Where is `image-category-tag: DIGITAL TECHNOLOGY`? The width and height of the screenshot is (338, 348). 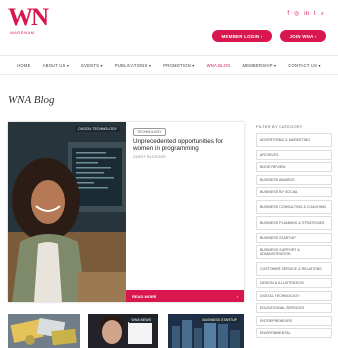
image-category-tag: DIGITAL TECHNOLOGY is located at coordinates (97, 129).